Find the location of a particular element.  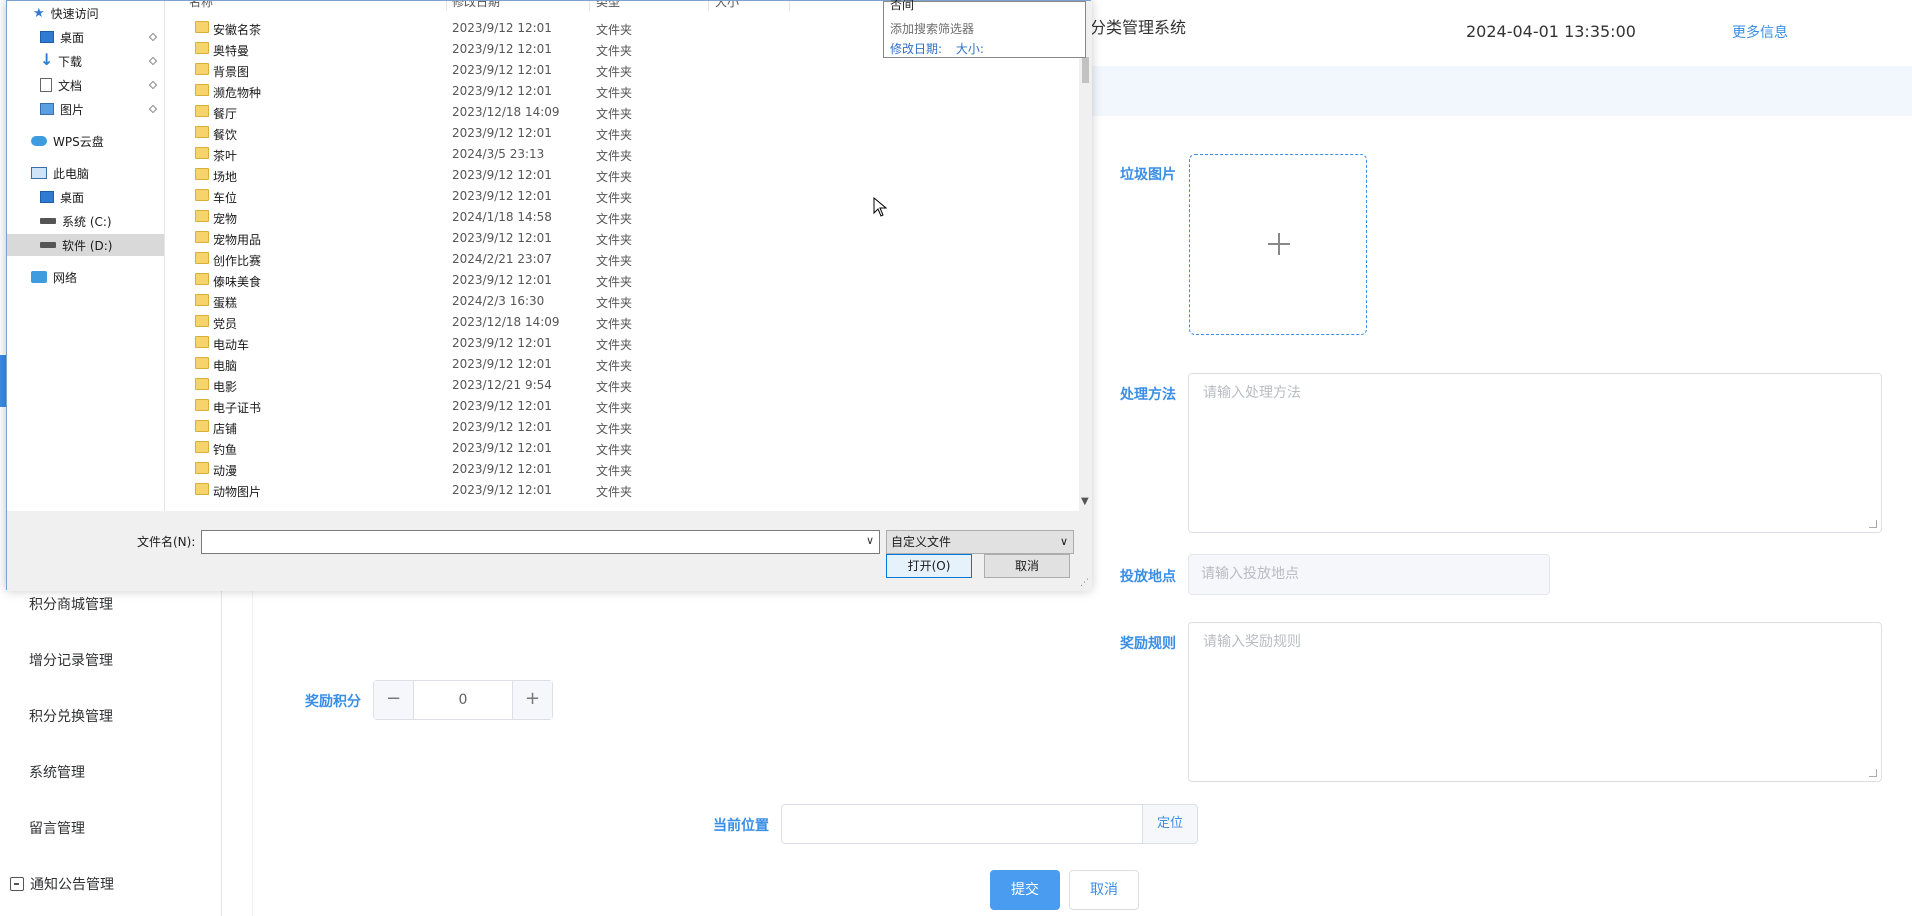

position-label: 当前位置 is located at coordinates (741, 826).